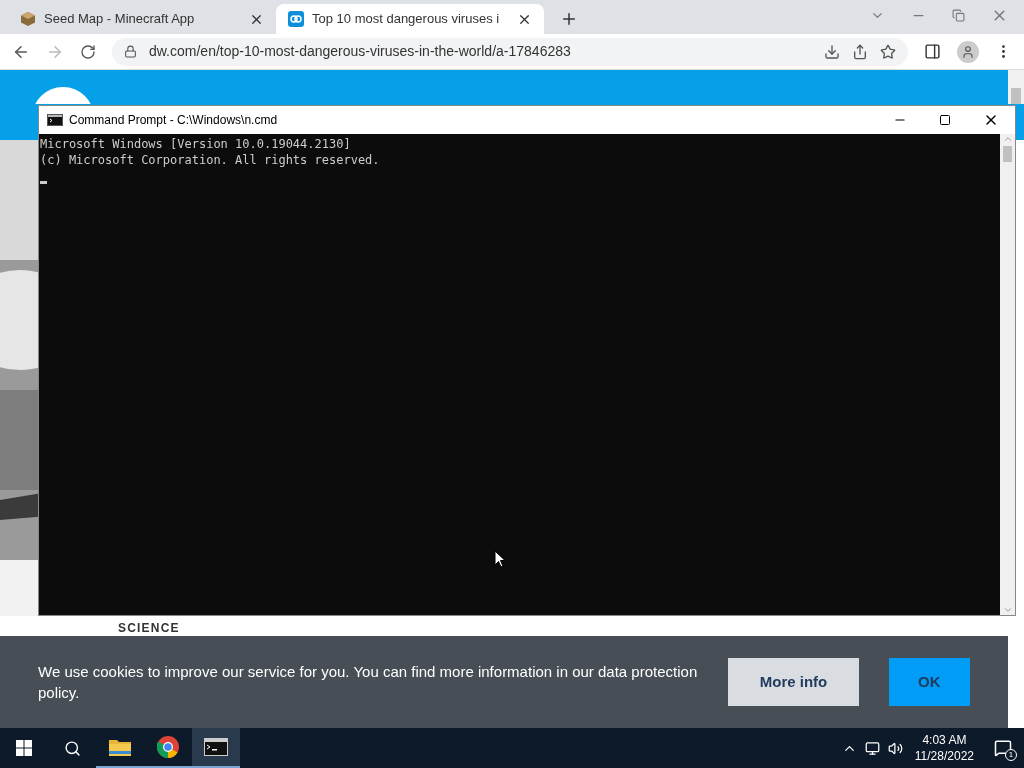  Describe the element at coordinates (149, 628) in the screenshot. I see `section-label: SCIENCE` at that location.